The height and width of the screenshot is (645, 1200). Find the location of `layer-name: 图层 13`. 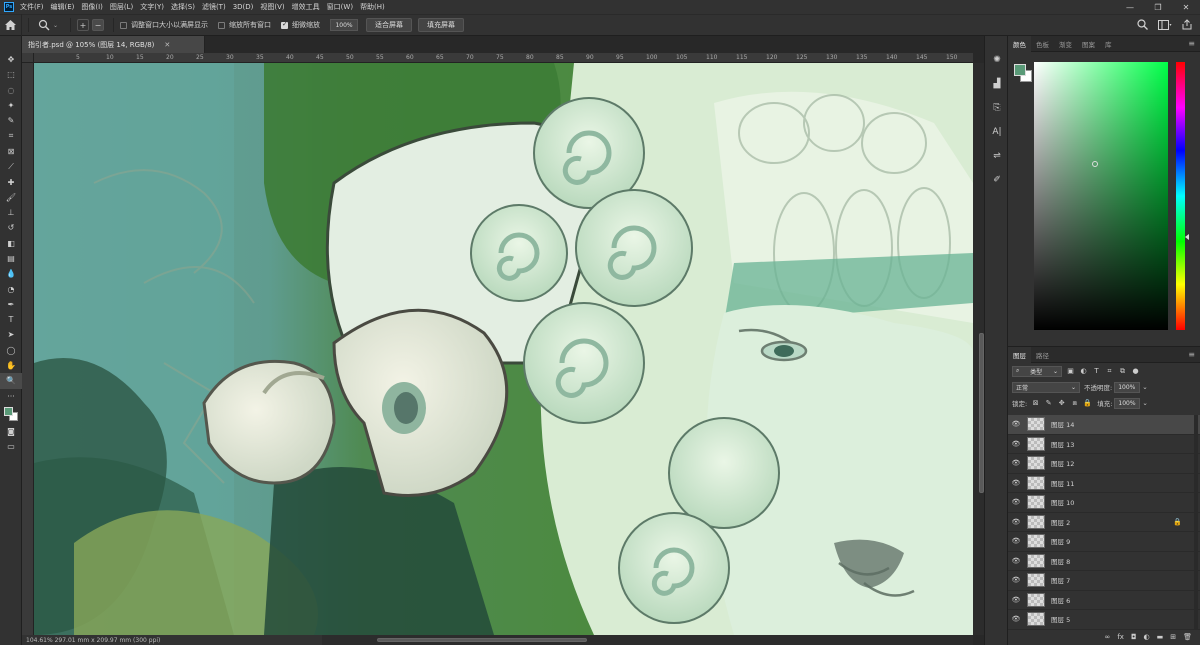

layer-name: 图层 13 is located at coordinates (1062, 444).